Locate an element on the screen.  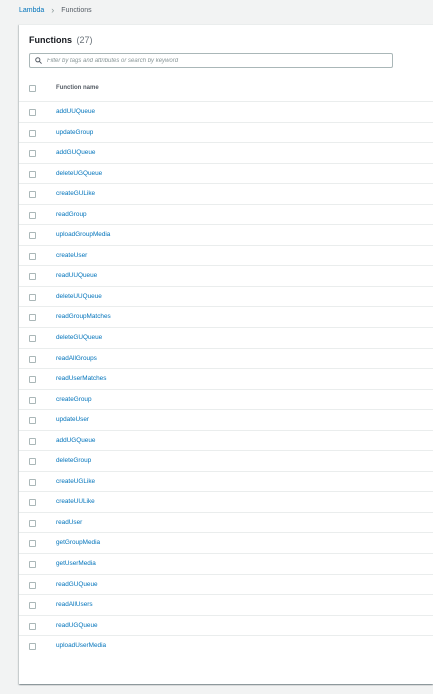
table-row: readAllUsers is located at coordinates (226, 605).